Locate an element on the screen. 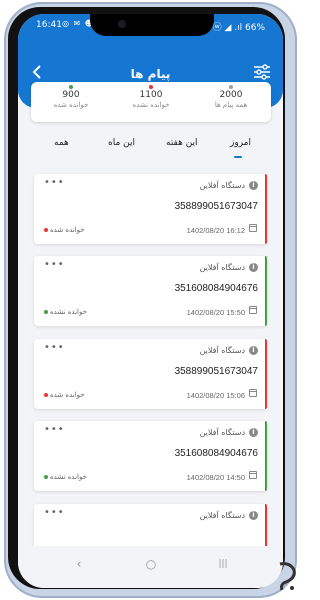  message-date: 1402/08/20 14:50 is located at coordinates (215, 477).